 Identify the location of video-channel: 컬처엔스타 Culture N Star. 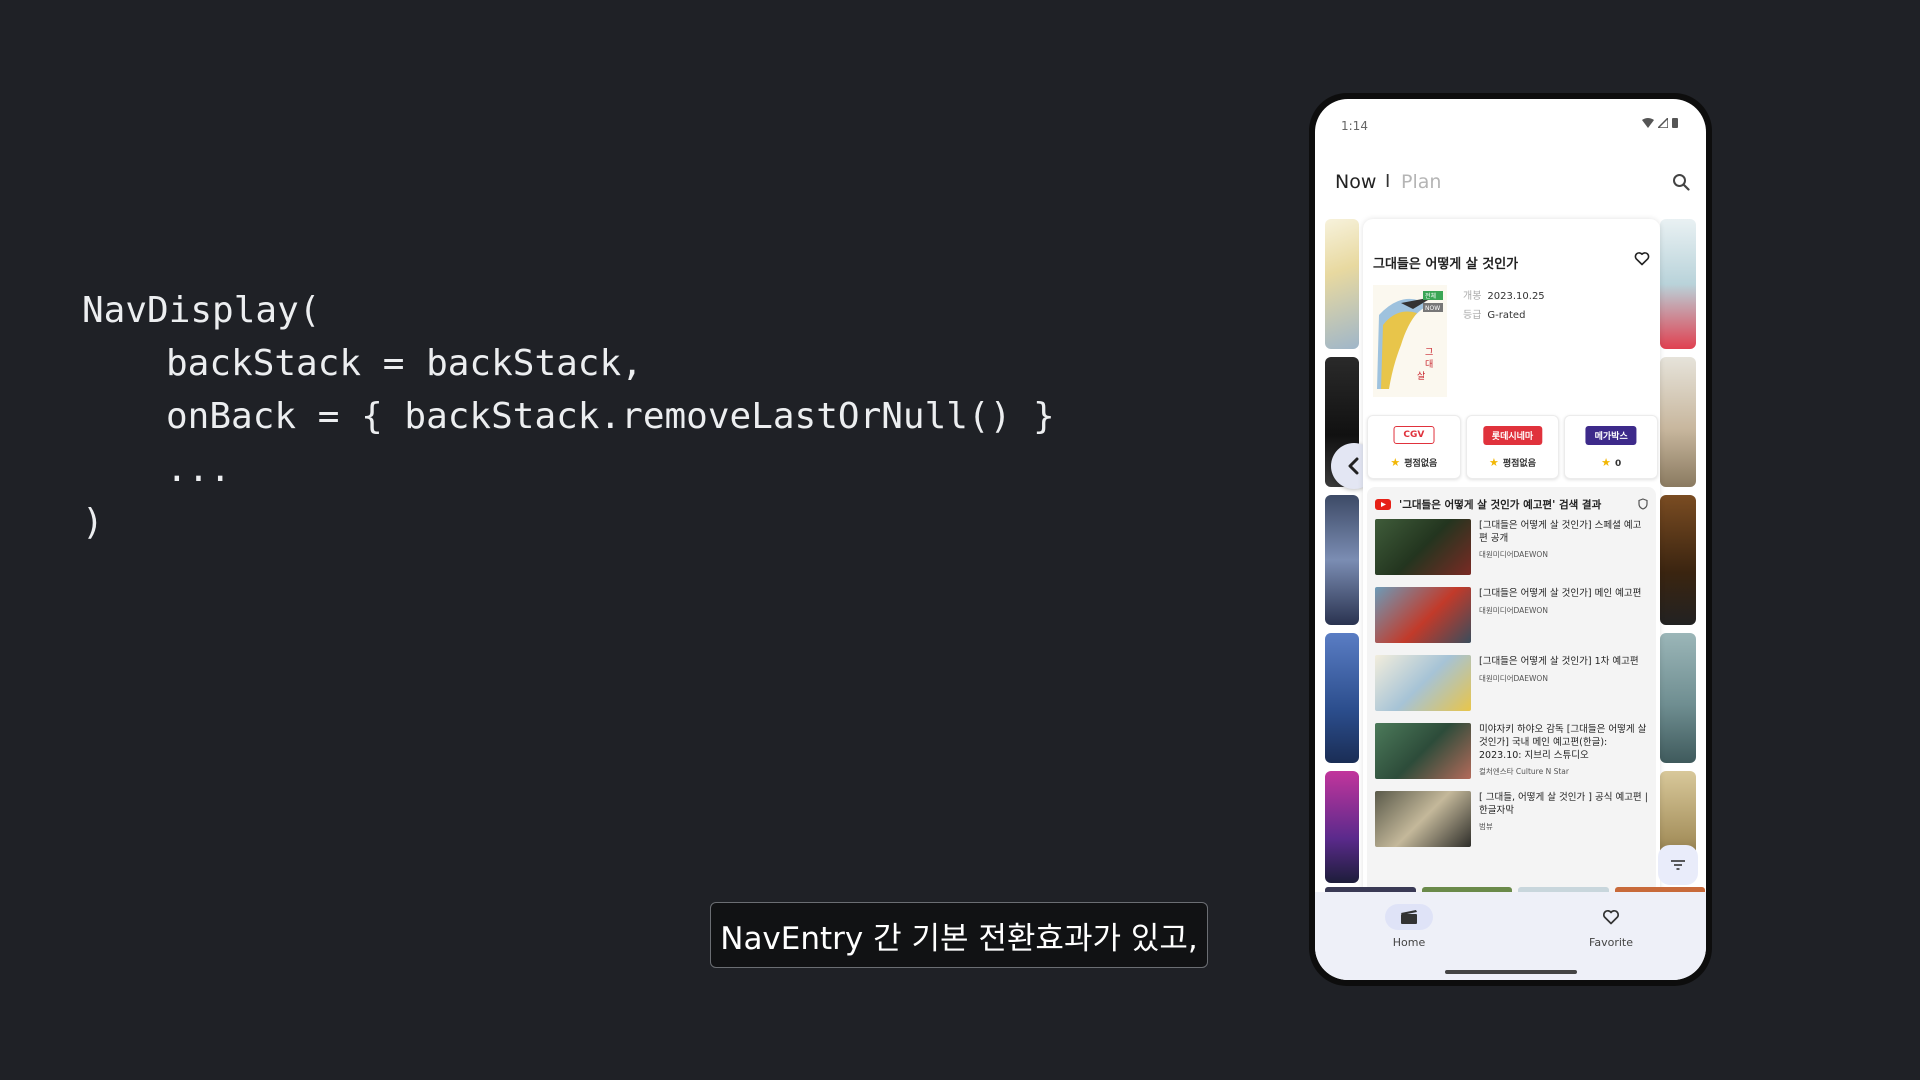
(1524, 771).